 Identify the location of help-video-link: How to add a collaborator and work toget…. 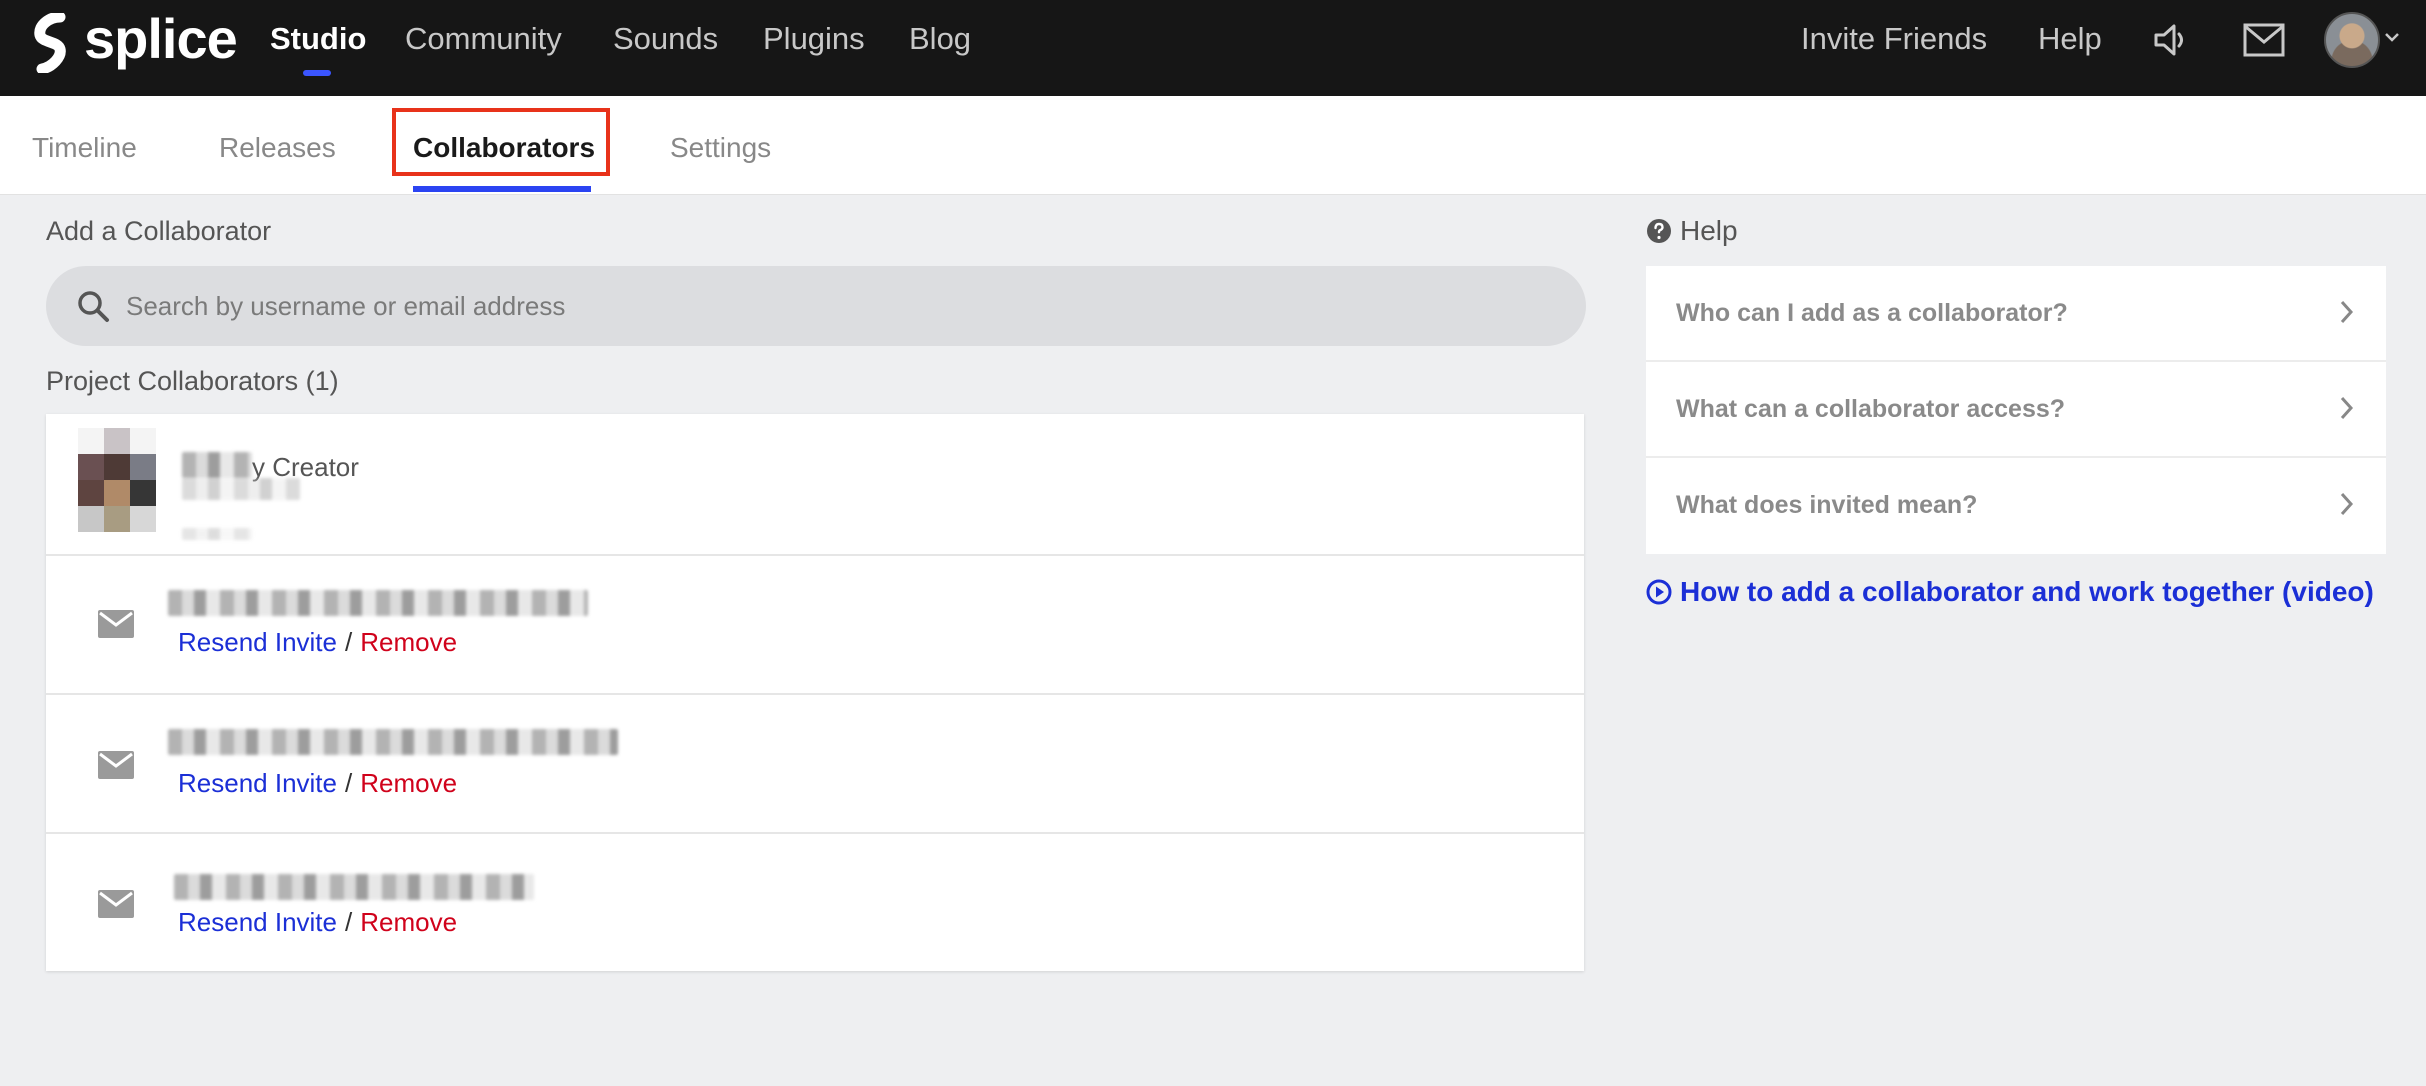
(2010, 592).